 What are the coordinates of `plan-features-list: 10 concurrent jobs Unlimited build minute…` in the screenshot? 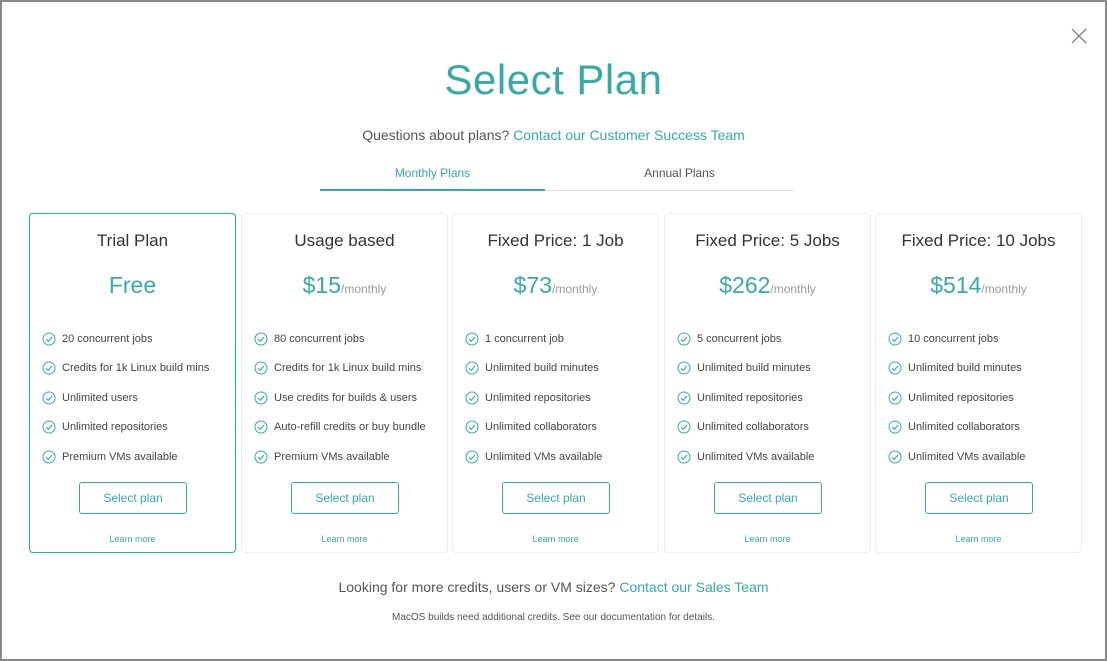 It's located at (982, 398).